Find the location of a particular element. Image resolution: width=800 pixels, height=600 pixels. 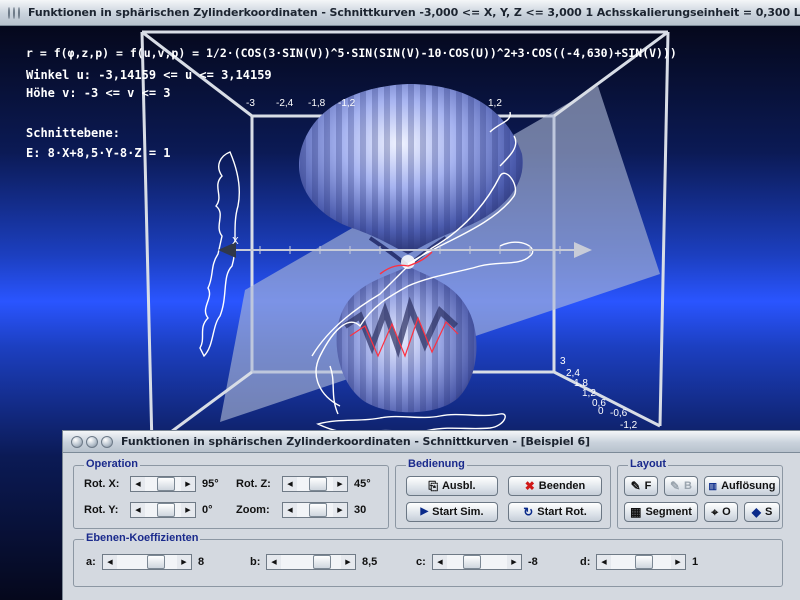

start-rot-button: ↻ Start Rot. is located at coordinates (555, 512).